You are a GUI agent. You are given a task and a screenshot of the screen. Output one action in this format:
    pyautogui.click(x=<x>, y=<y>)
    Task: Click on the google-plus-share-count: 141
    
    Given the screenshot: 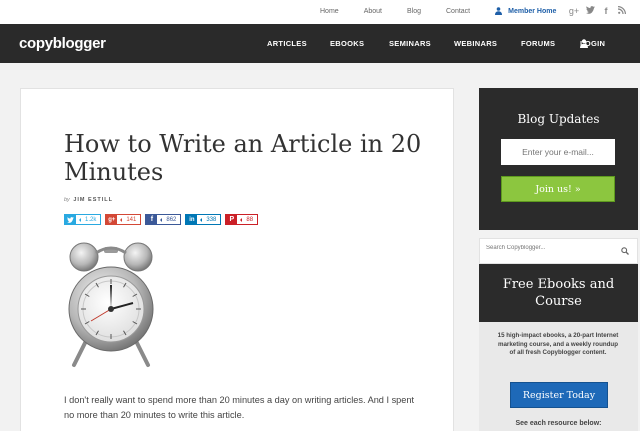 What is the action you would take?
    pyautogui.click(x=129, y=219)
    